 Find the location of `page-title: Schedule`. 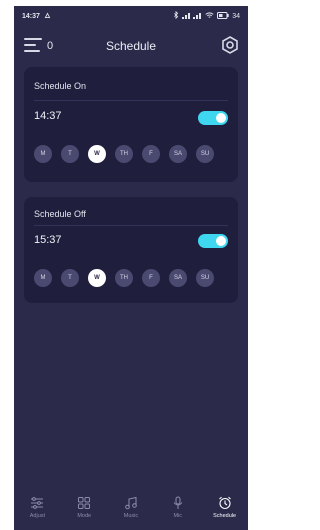

page-title: Schedule is located at coordinates (131, 46).